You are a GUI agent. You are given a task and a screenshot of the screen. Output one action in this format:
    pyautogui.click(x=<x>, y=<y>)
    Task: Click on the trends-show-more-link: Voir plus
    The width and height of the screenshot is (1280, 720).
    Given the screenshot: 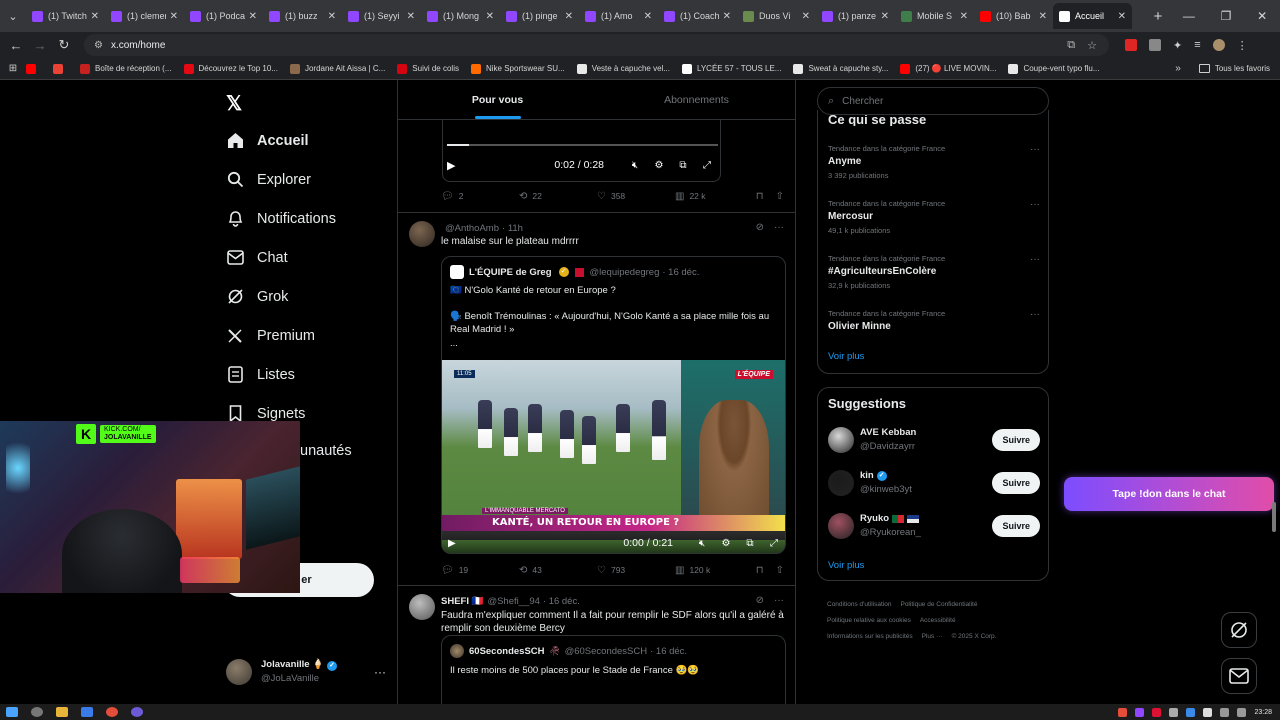 What is the action you would take?
    pyautogui.click(x=846, y=356)
    